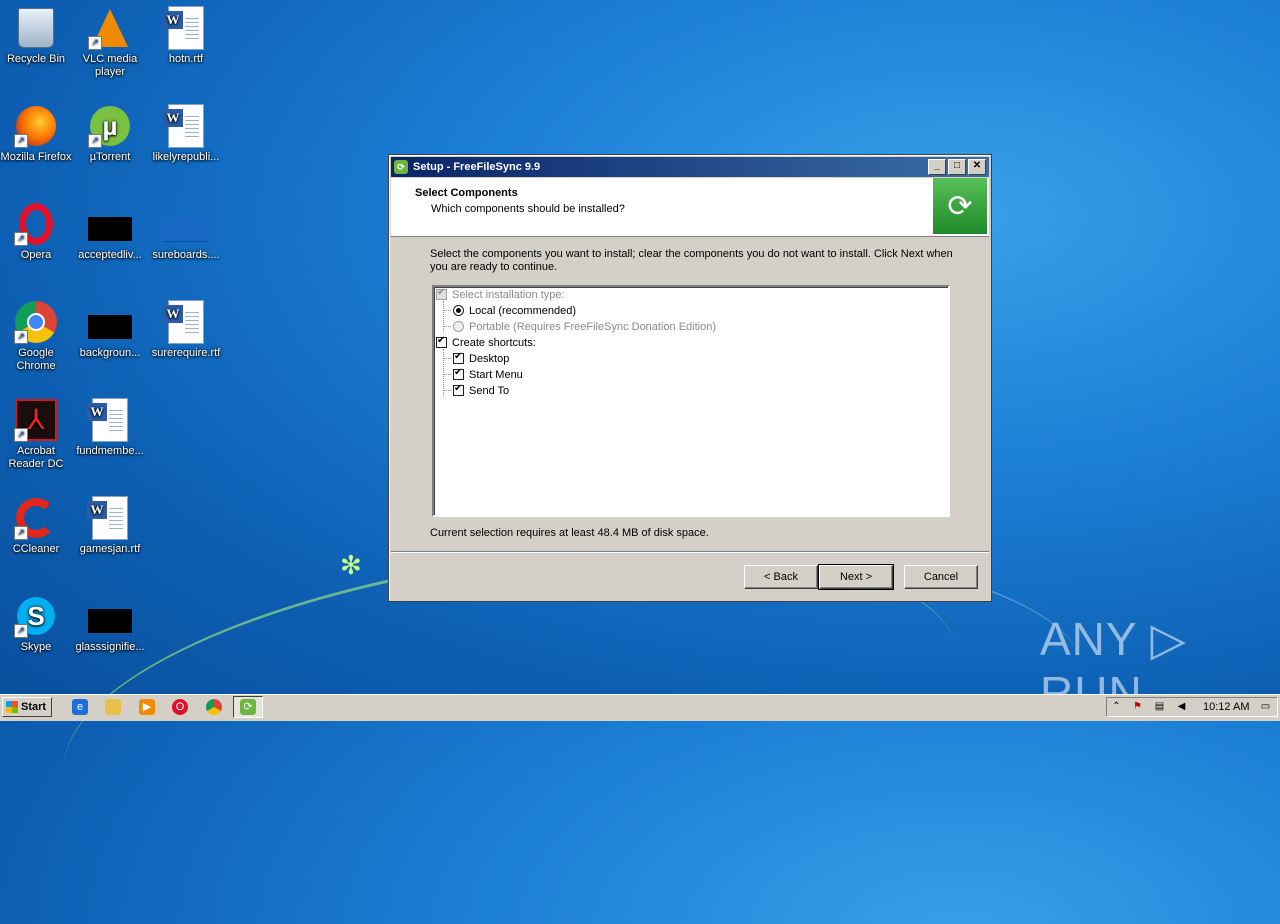 This screenshot has height=924, width=1280. What do you see at coordinates (486, 342) in the screenshot?
I see `component-shortcuts: Create shortcuts:` at bounding box center [486, 342].